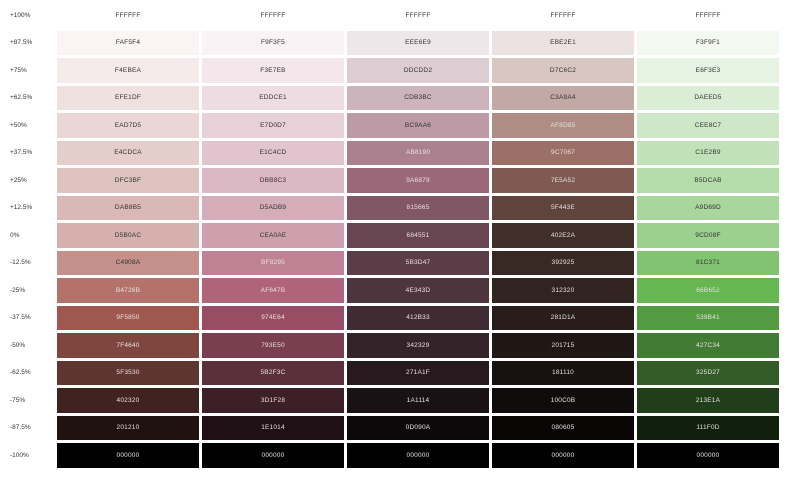 This screenshot has width=786, height=485. Describe the element at coordinates (563, 400) in the screenshot. I see `color-swatch: 100C0B` at that location.